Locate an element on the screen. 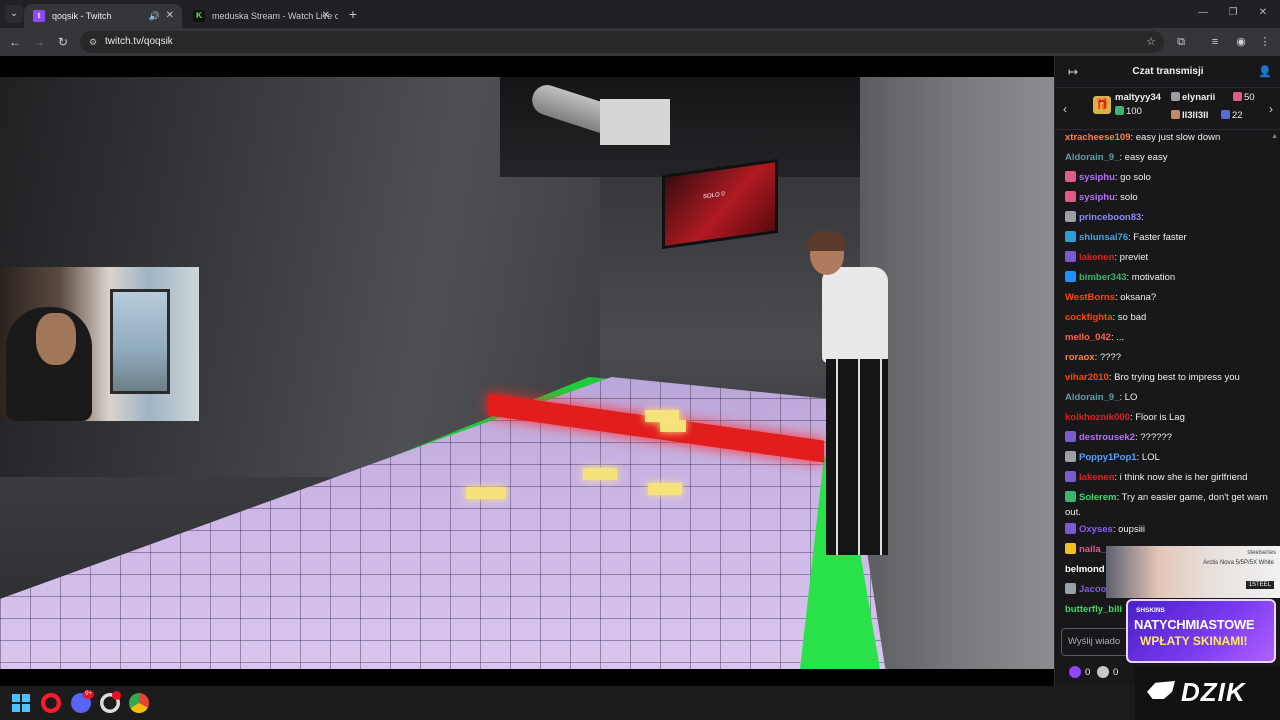  opera-icon is located at coordinates (51, 703).